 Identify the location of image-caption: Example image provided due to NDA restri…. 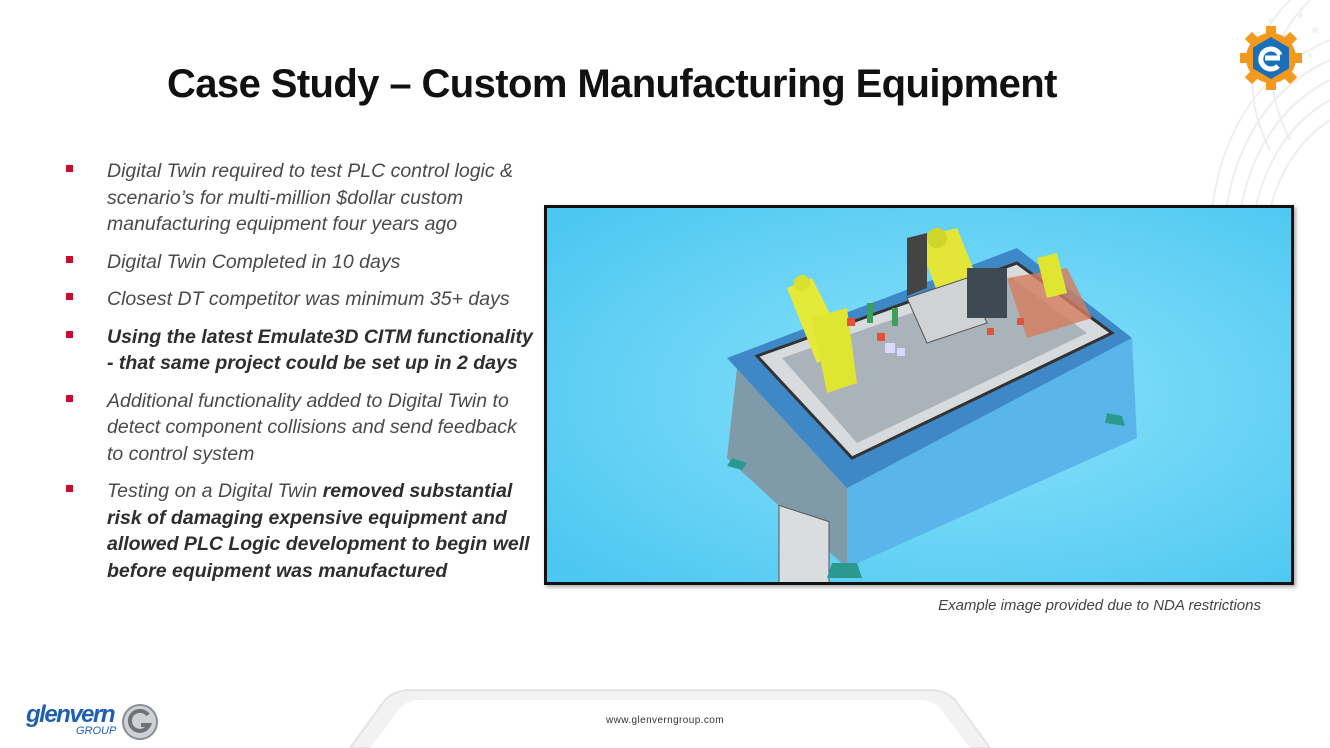
(1099, 605).